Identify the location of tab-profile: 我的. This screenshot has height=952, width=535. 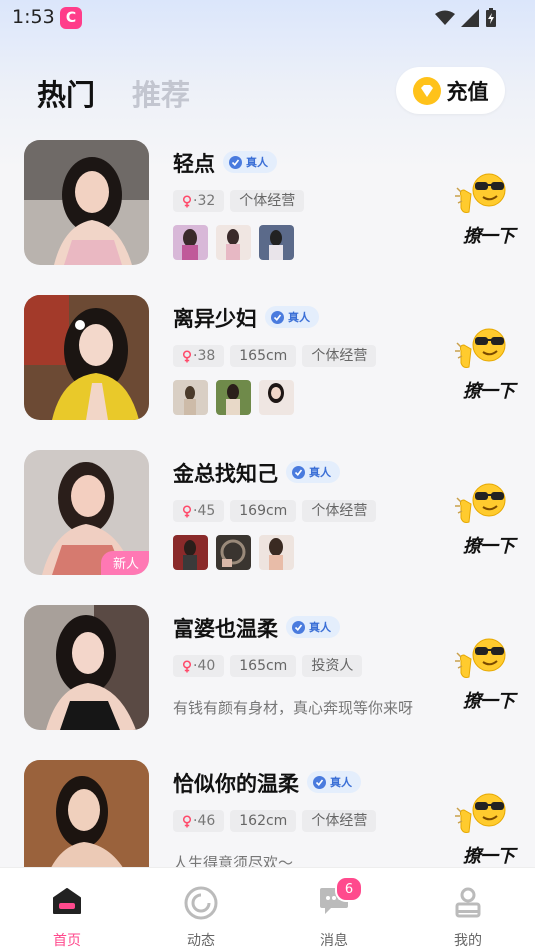
(468, 910).